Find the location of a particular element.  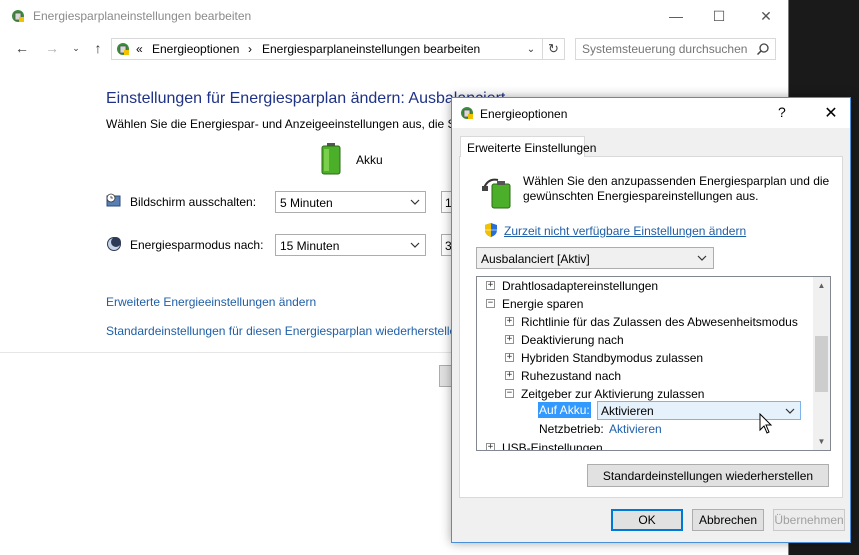

close-button: ✕ is located at coordinates (766, 16).